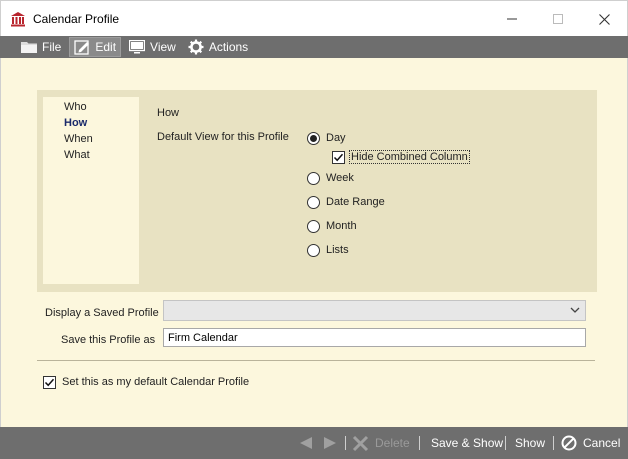 The image size is (628, 459). Describe the element at coordinates (575, 310) in the screenshot. I see `chevron-down-icon` at that location.